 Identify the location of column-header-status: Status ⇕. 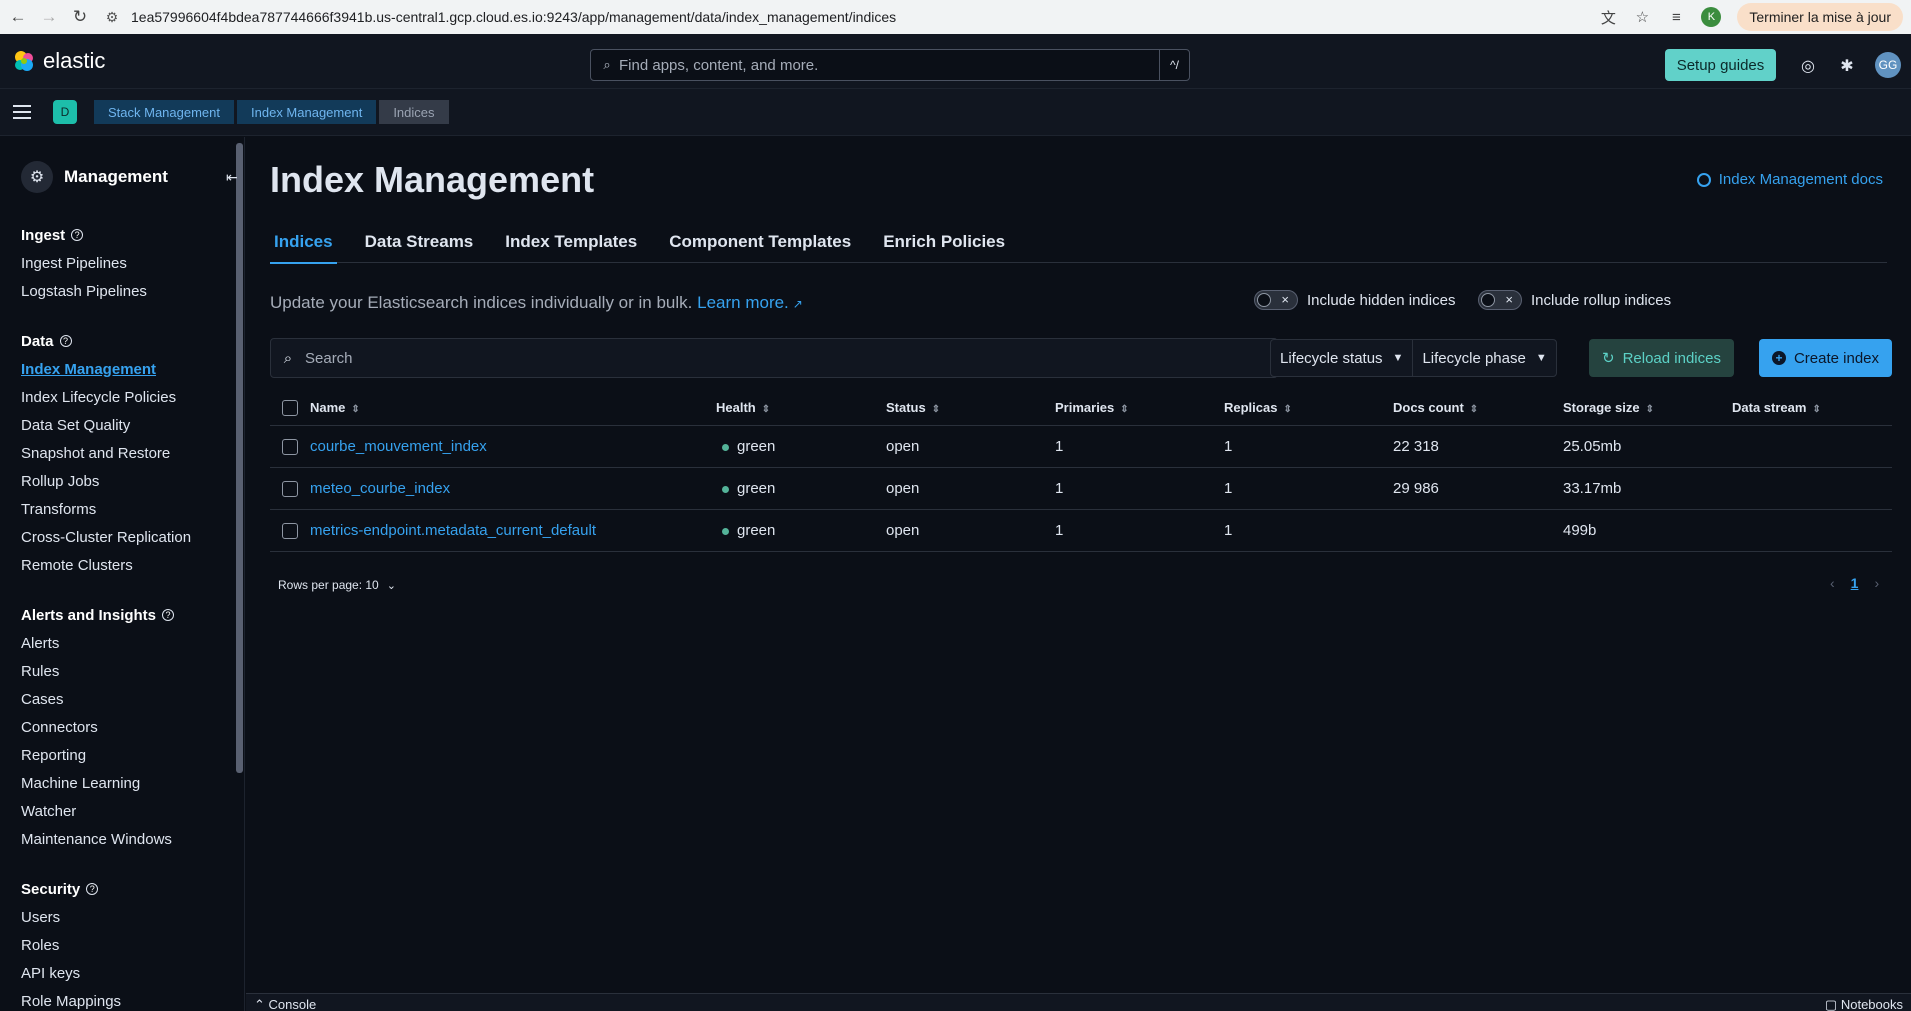
(970, 407).